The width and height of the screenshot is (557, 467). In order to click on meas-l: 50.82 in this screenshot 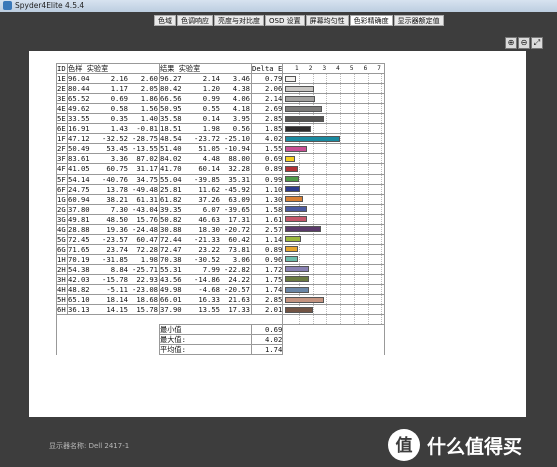, I will do `click(171, 219)`.